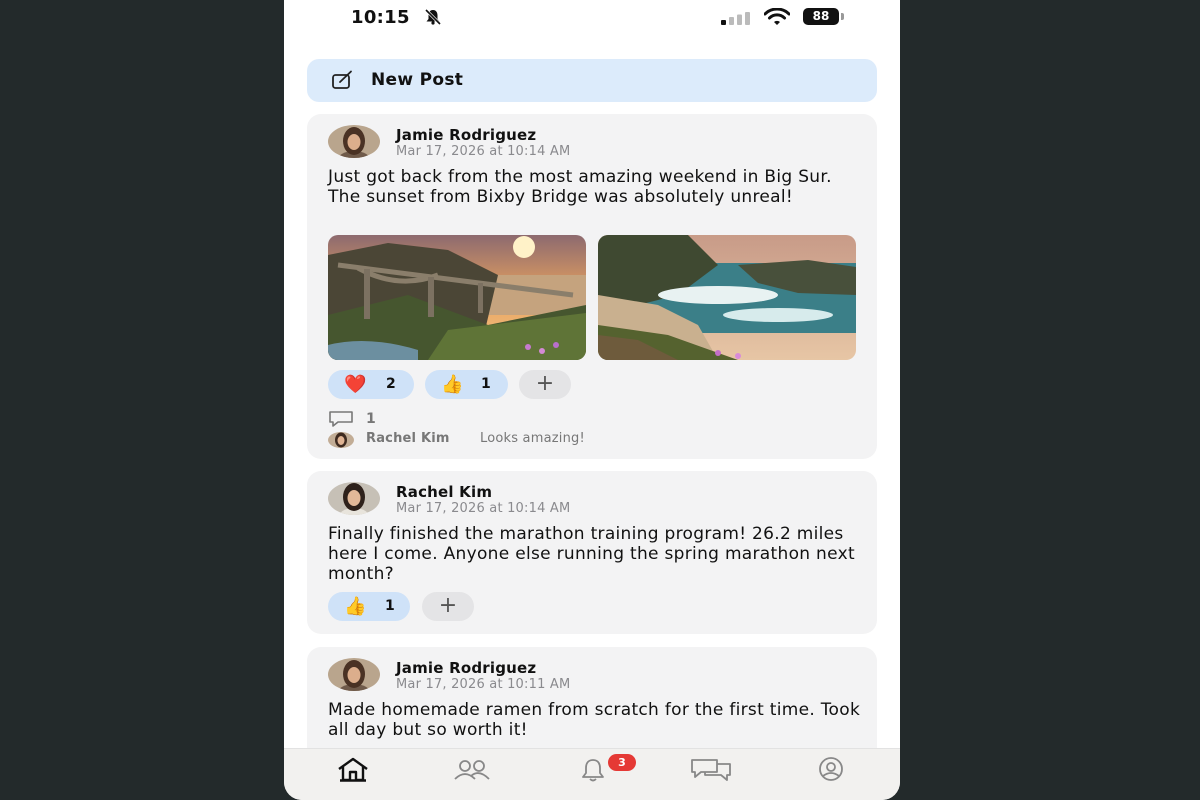  I want to click on wifi-icon, so click(777, 18).